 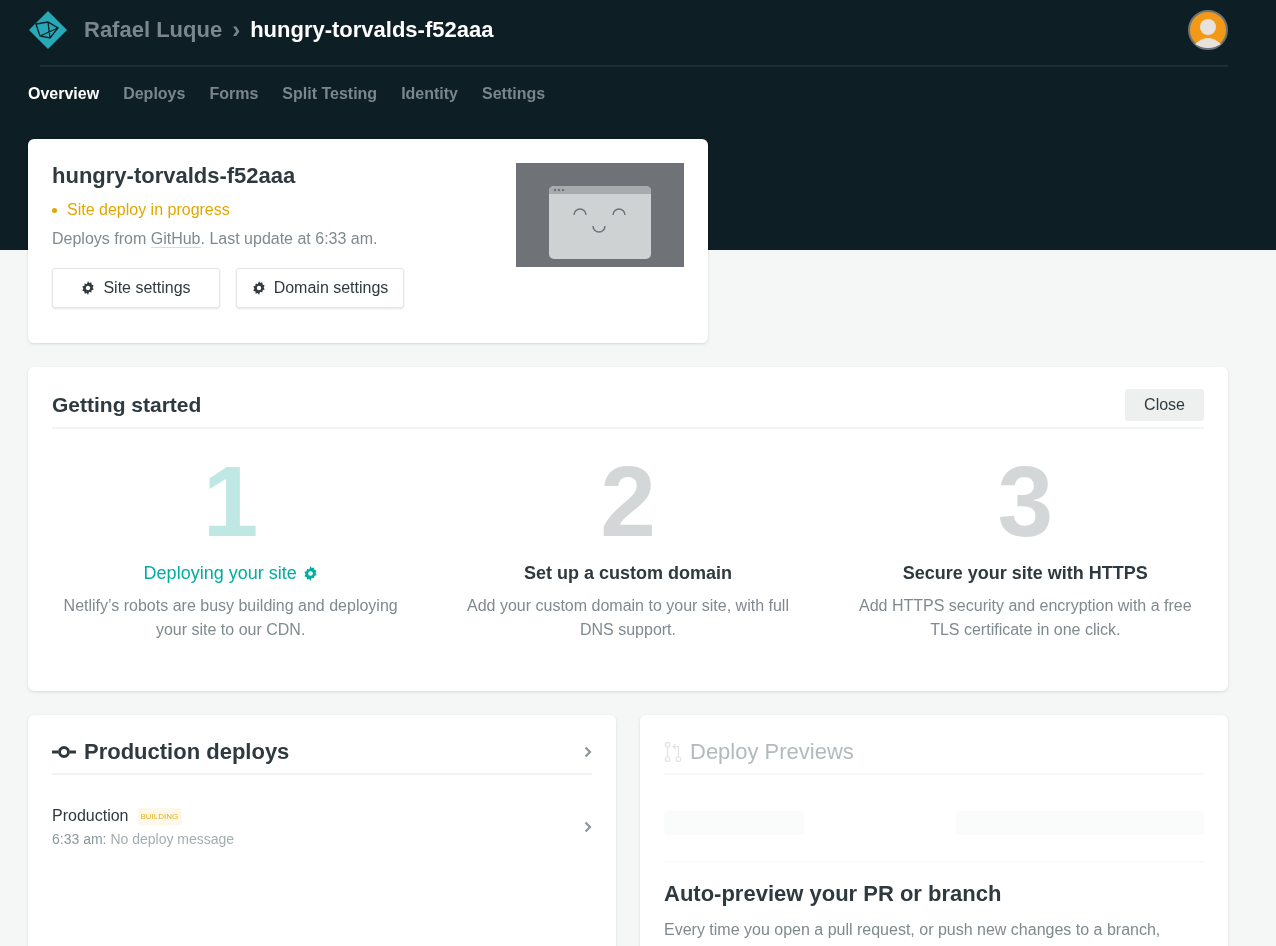 What do you see at coordinates (230, 573) in the screenshot?
I see `step-title: Deploying your site` at bounding box center [230, 573].